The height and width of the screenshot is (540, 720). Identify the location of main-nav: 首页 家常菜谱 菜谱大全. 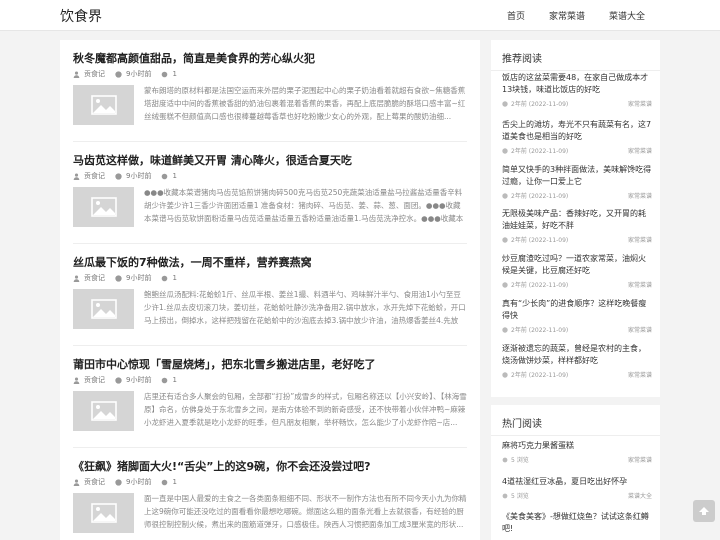
(564, 15).